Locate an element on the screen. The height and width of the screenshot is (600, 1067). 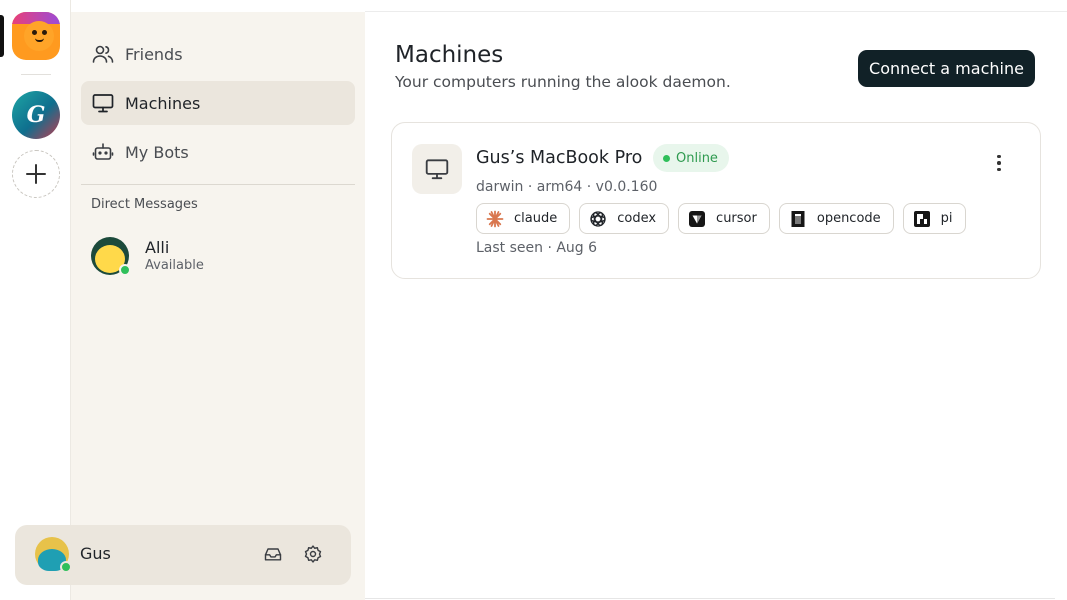
server-orange-blob is located at coordinates (36, 36).